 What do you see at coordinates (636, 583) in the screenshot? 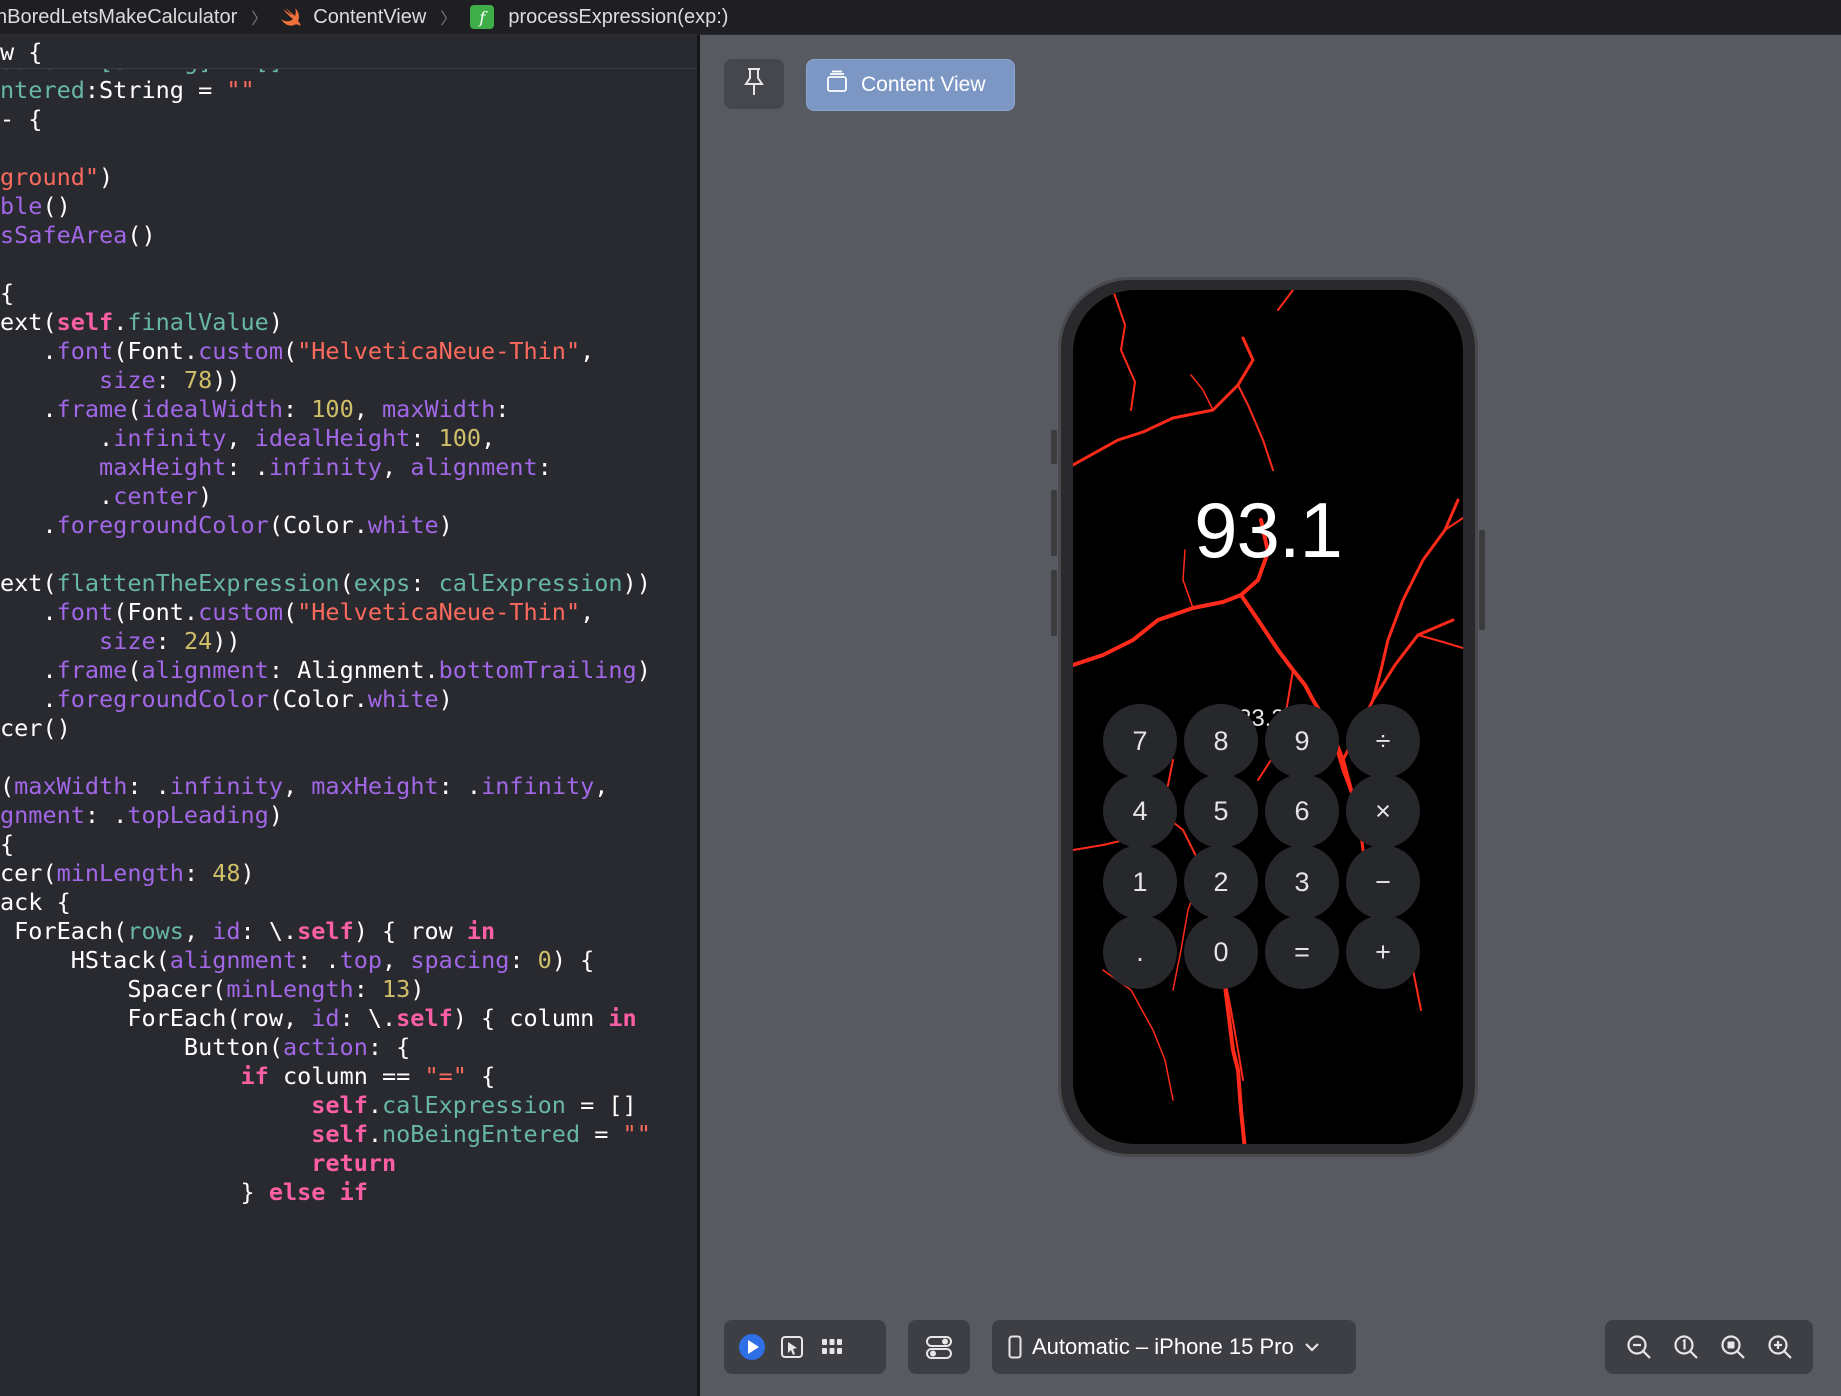
I see `code-token: ))` at bounding box center [636, 583].